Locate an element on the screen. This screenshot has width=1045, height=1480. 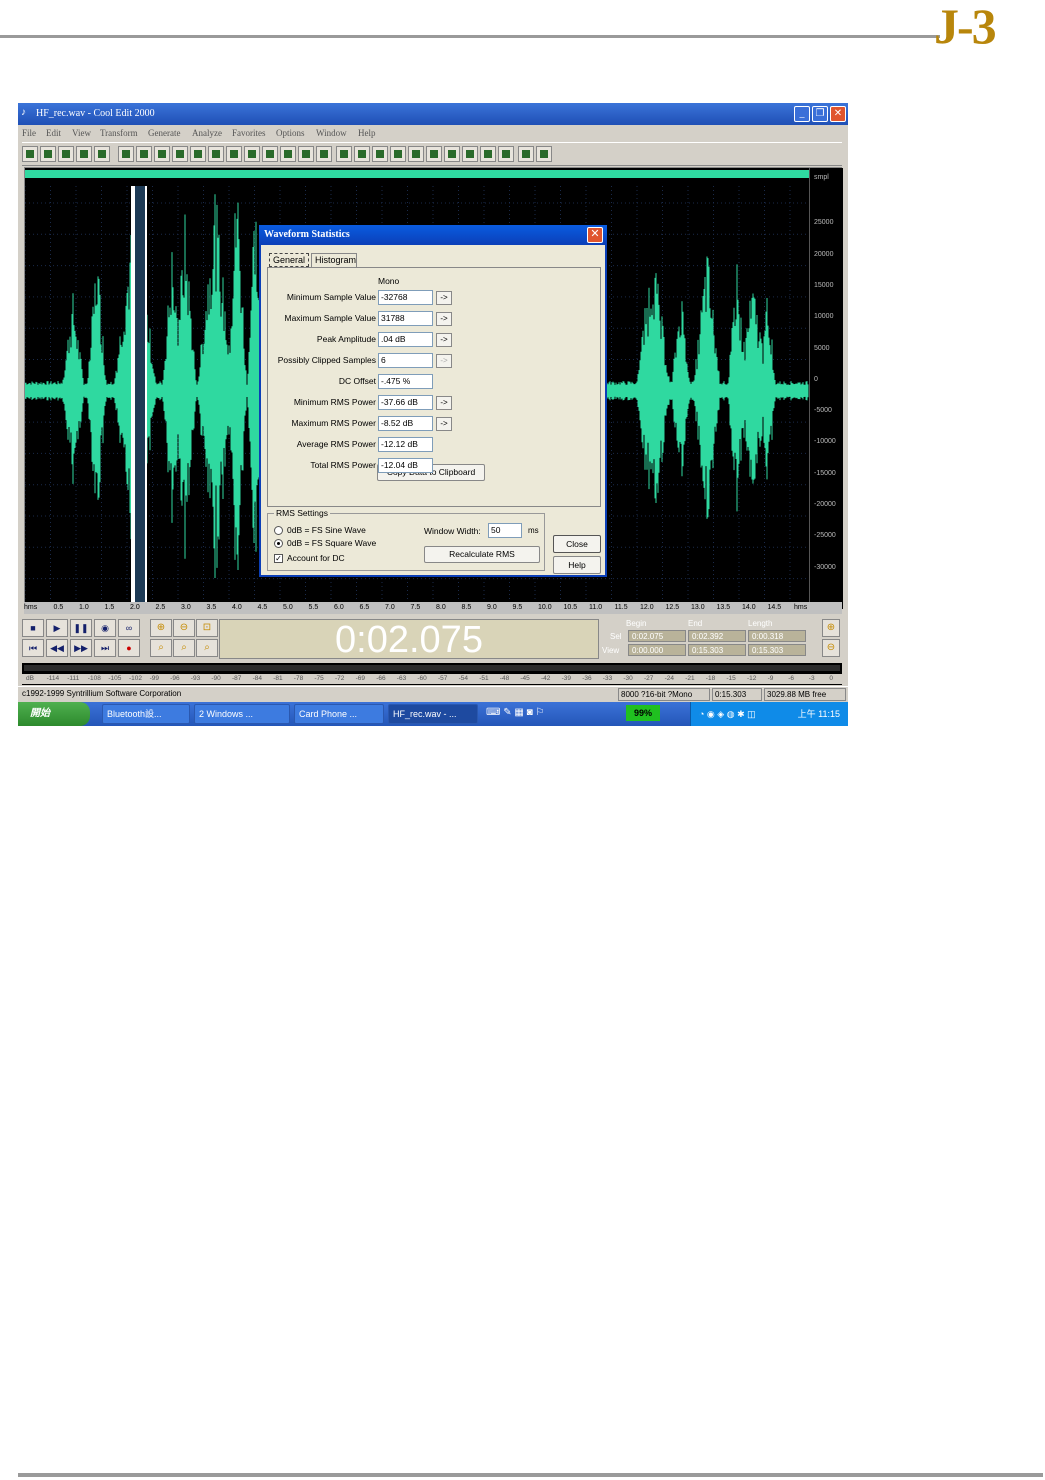
tab-histogram: Histogram is located at coordinates (334, 260).